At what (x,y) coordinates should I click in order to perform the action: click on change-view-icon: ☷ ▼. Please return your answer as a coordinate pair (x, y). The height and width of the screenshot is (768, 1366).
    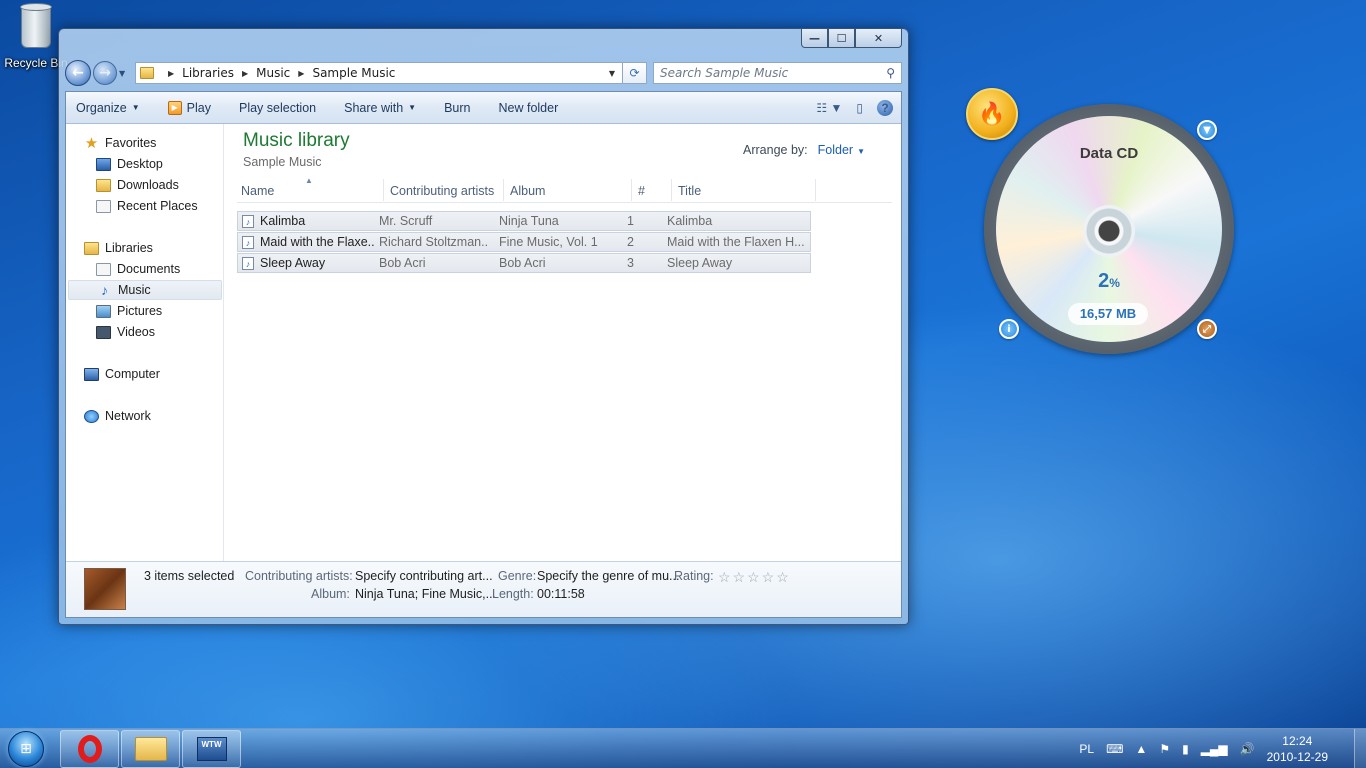
    Looking at the image, I should click on (829, 108).